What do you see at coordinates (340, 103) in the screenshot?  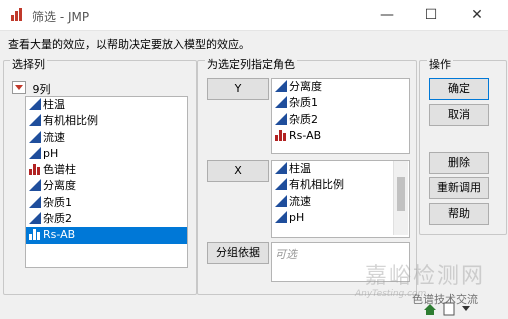 I see `y-role-item: 杂质1` at bounding box center [340, 103].